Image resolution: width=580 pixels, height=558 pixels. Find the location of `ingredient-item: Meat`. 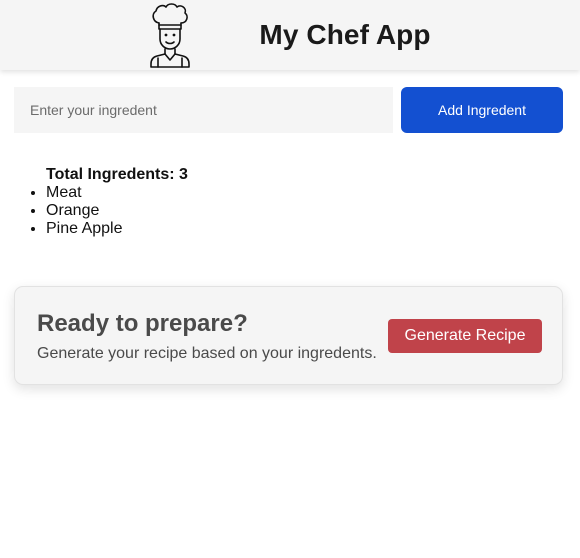

ingredient-item: Meat is located at coordinates (117, 193).